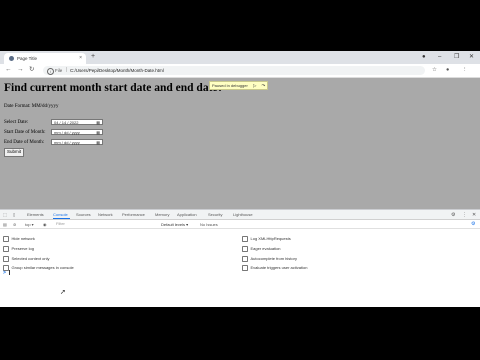  I want to click on start-date-value: mm / dd / yyyy, so click(67, 132).